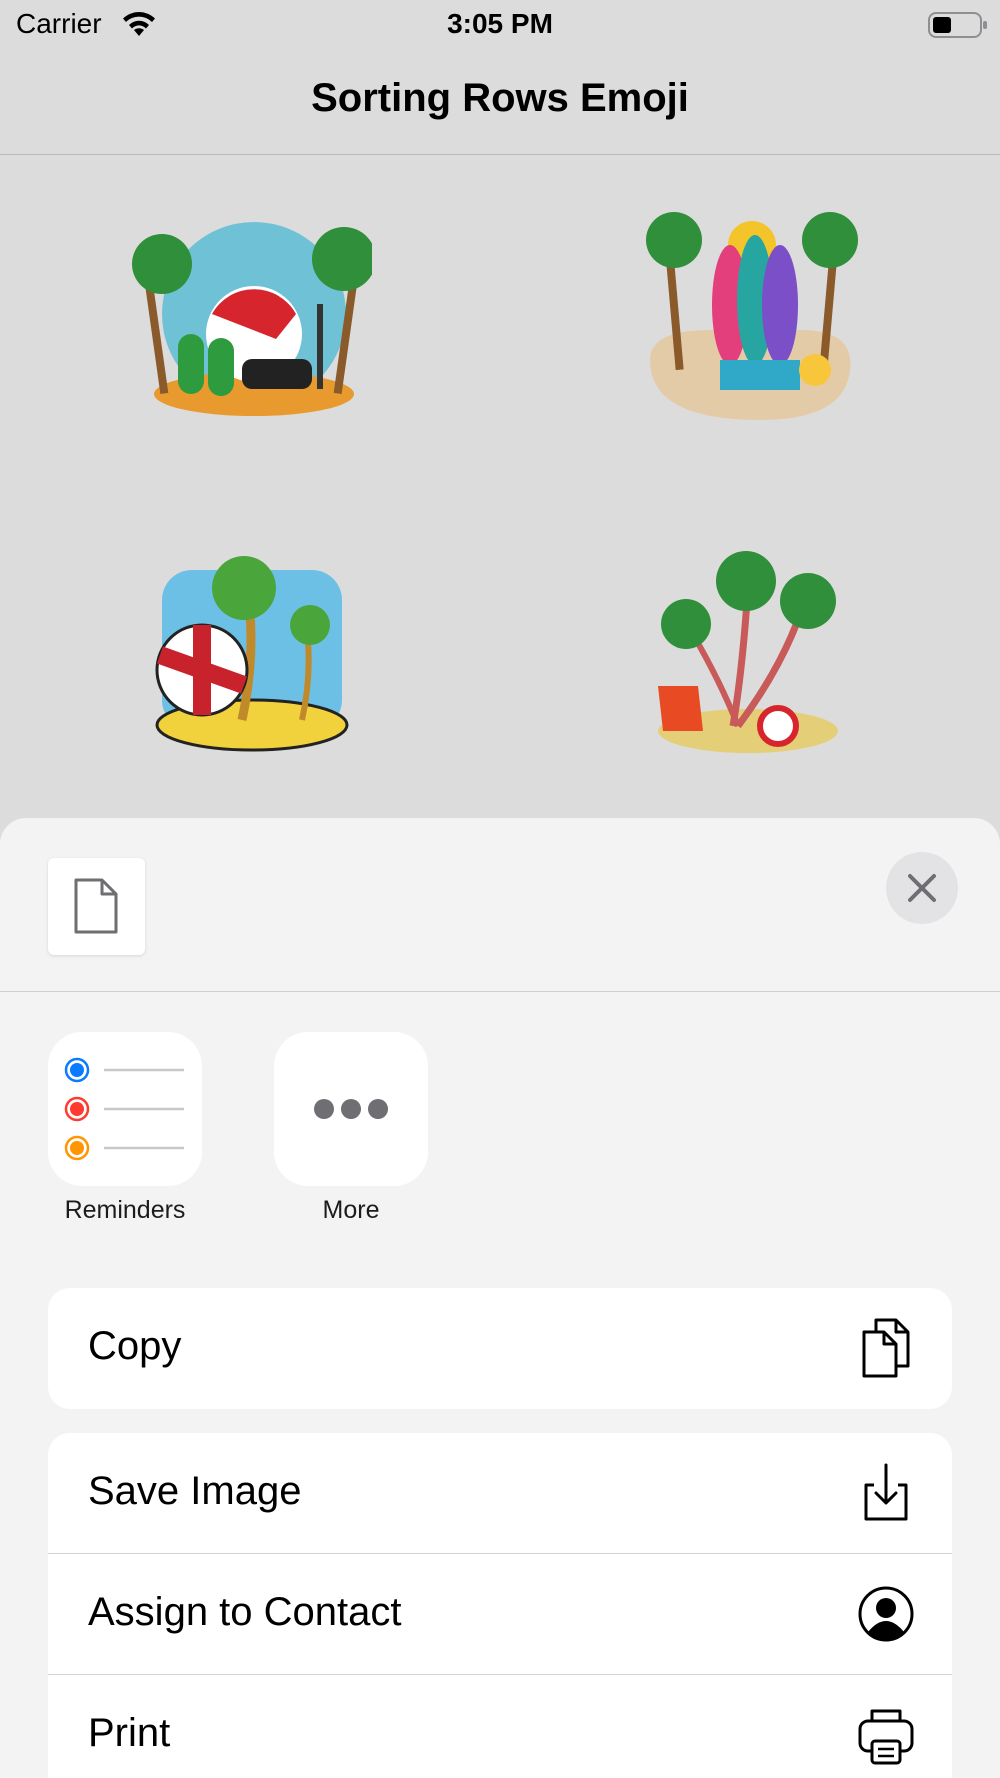 The width and height of the screenshot is (1000, 1778). I want to click on print-label: Print, so click(129, 1733).